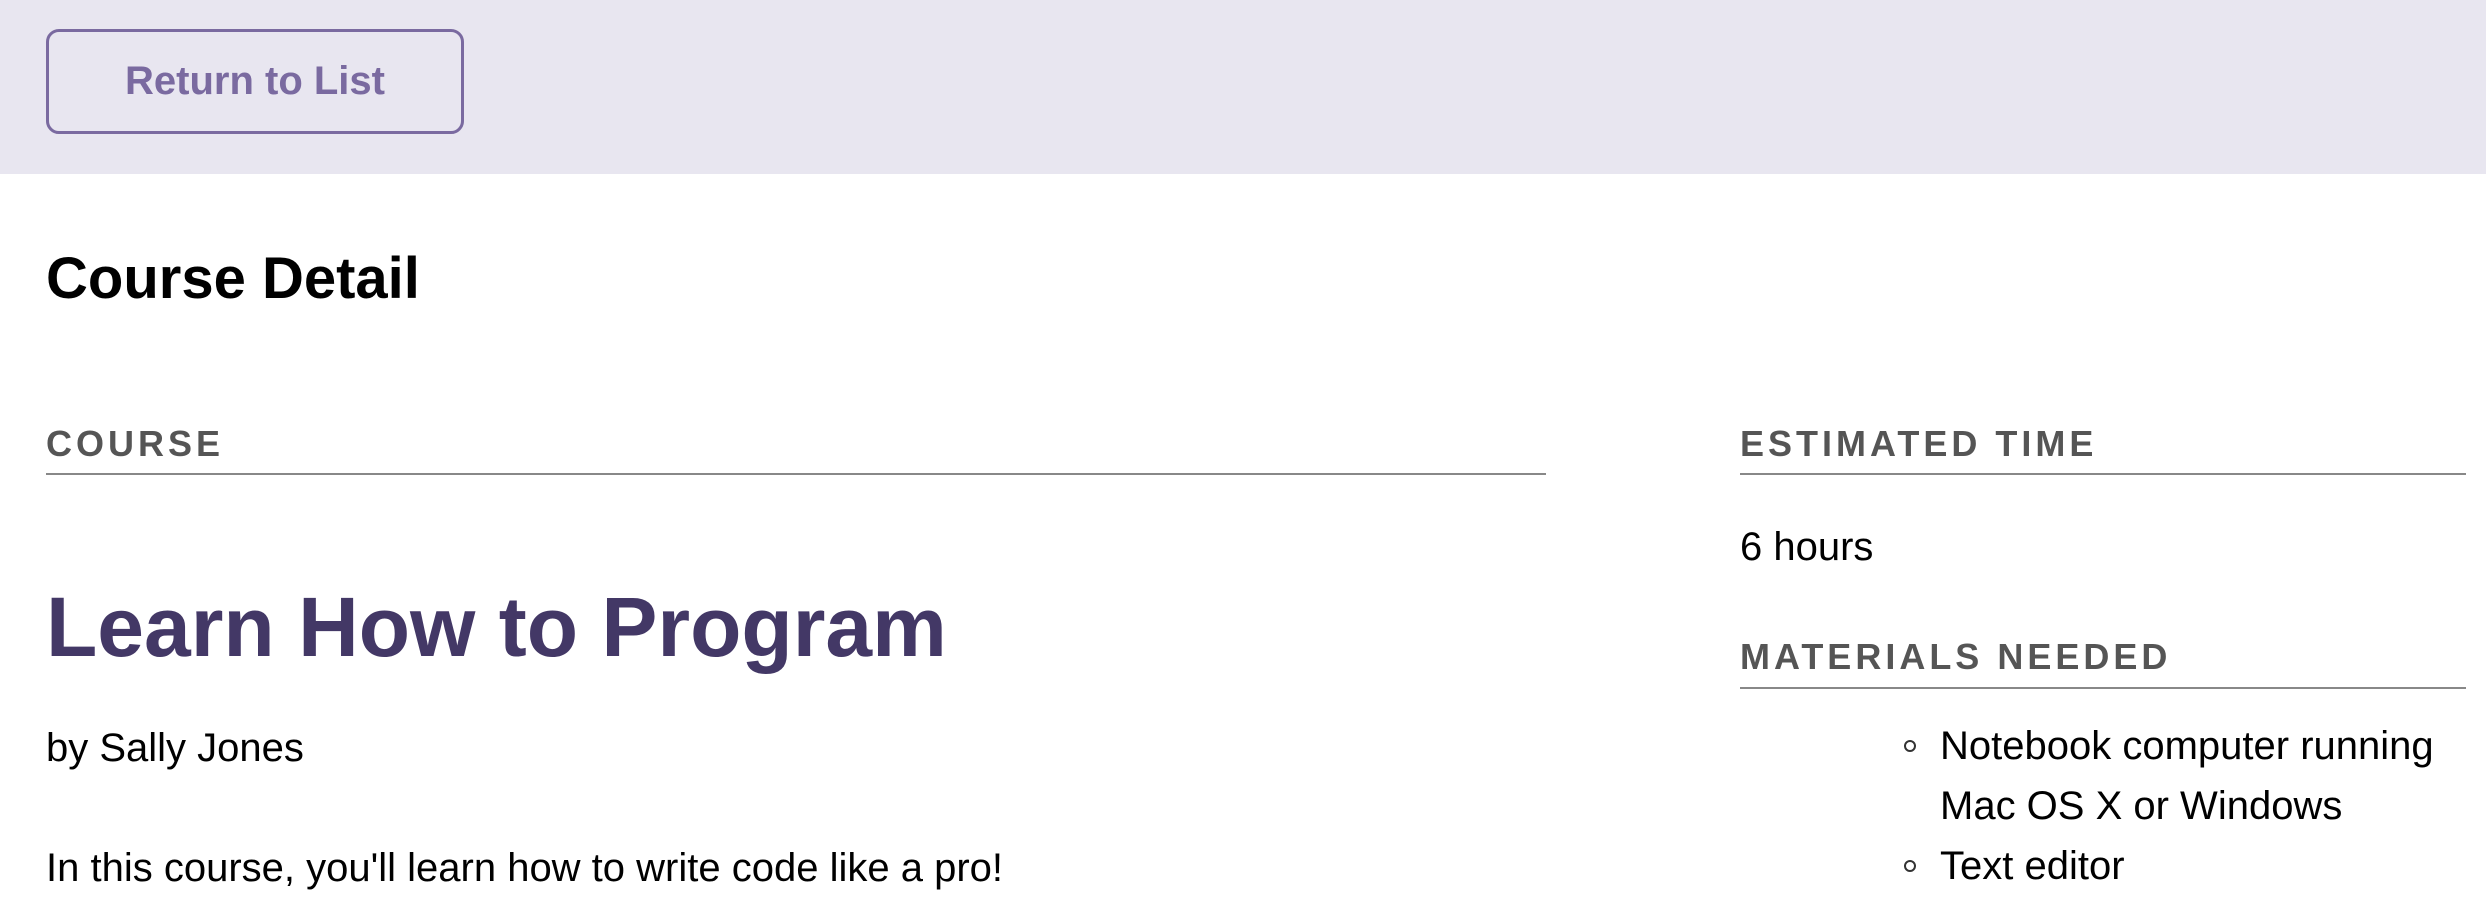 The height and width of the screenshot is (914, 2486). I want to click on materials-needed-label: MATERIALS NEEDED, so click(1956, 656).